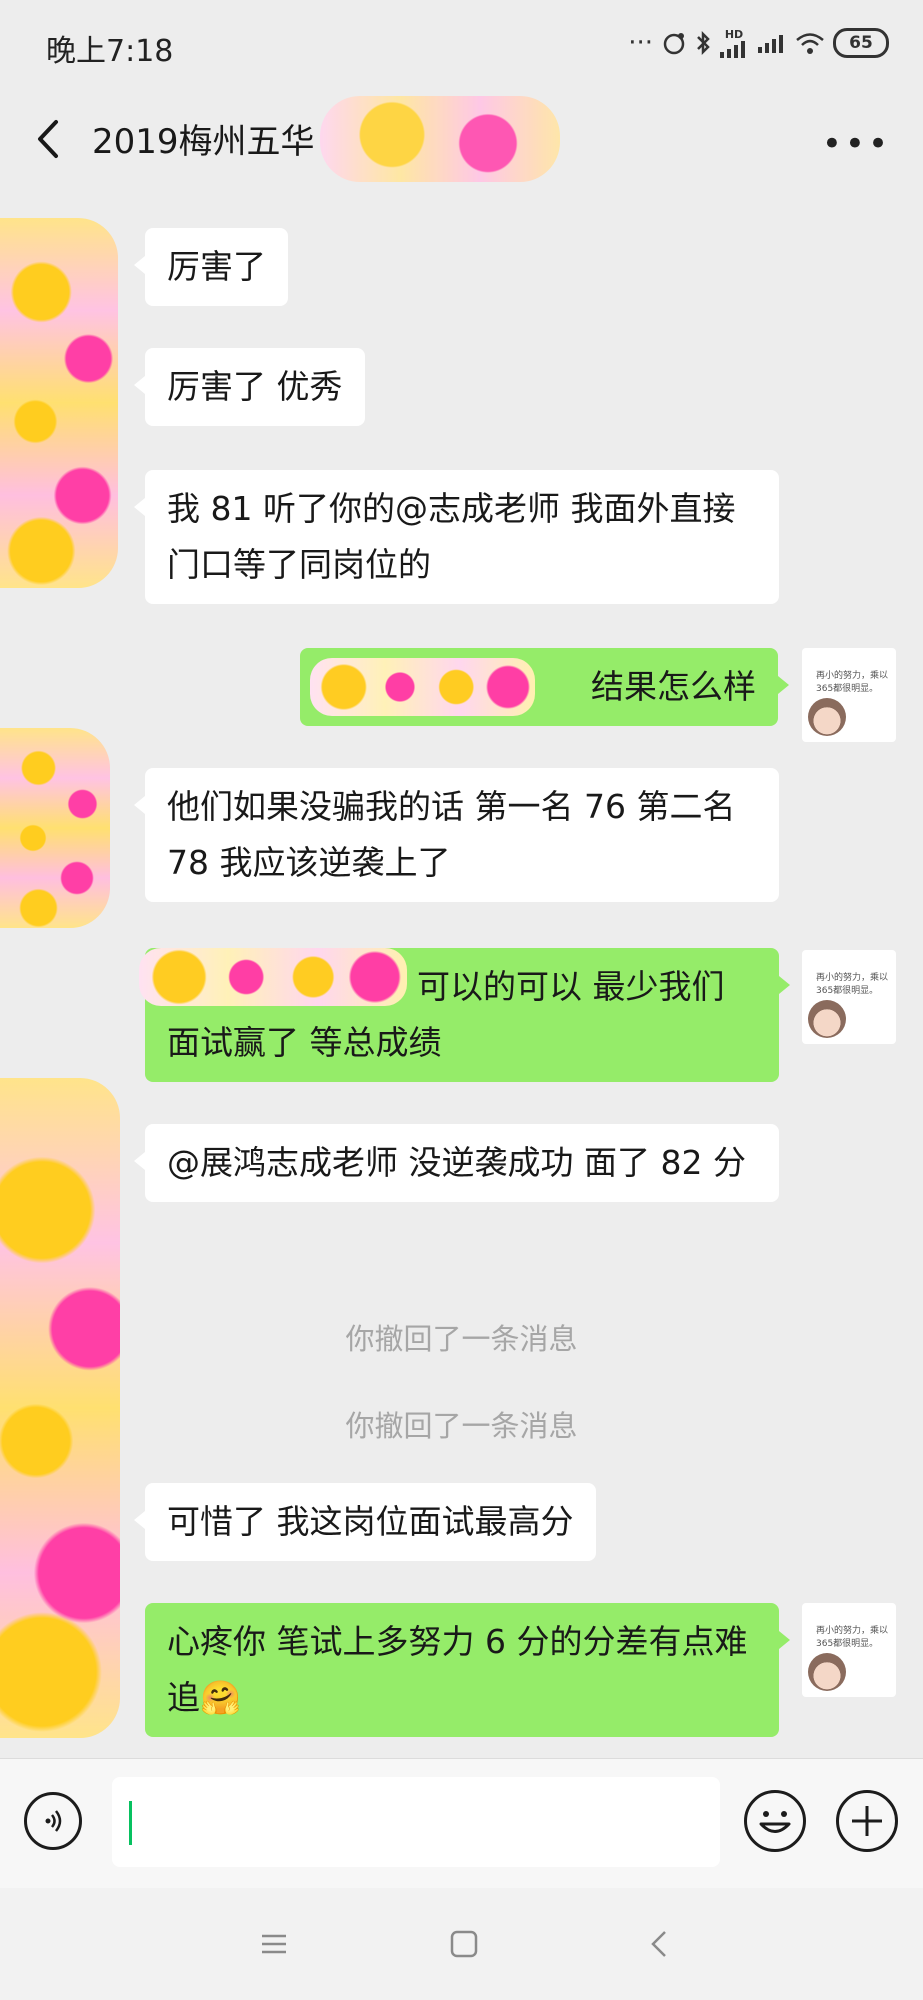 The height and width of the screenshot is (2000, 923). I want to click on alarm-icon, so click(674, 44).